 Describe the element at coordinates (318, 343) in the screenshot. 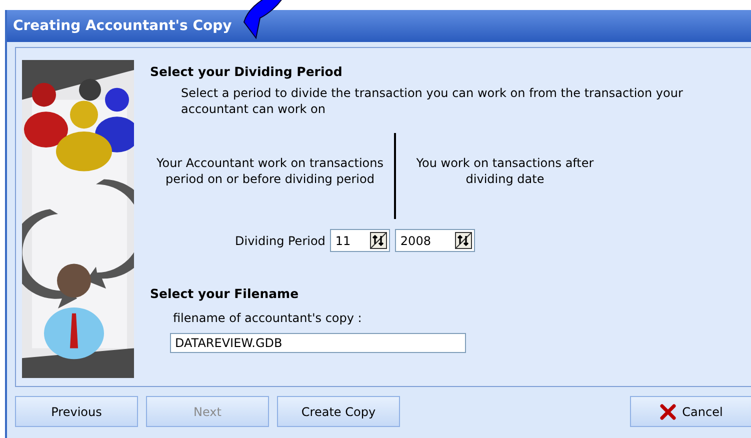

I see `filename-field: DATAREVIEW.GDB` at that location.